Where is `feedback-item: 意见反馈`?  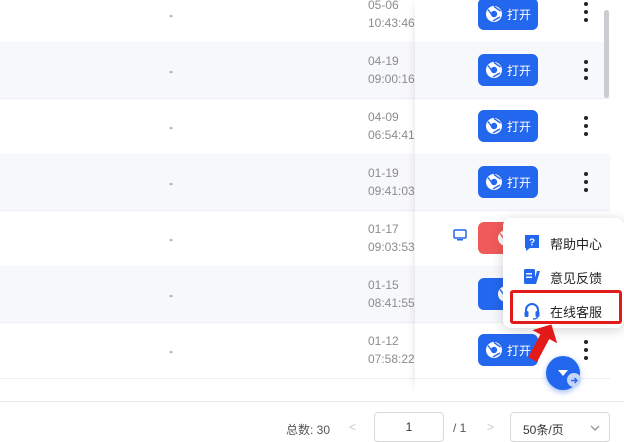 feedback-item: 意见反馈 is located at coordinates (563, 277).